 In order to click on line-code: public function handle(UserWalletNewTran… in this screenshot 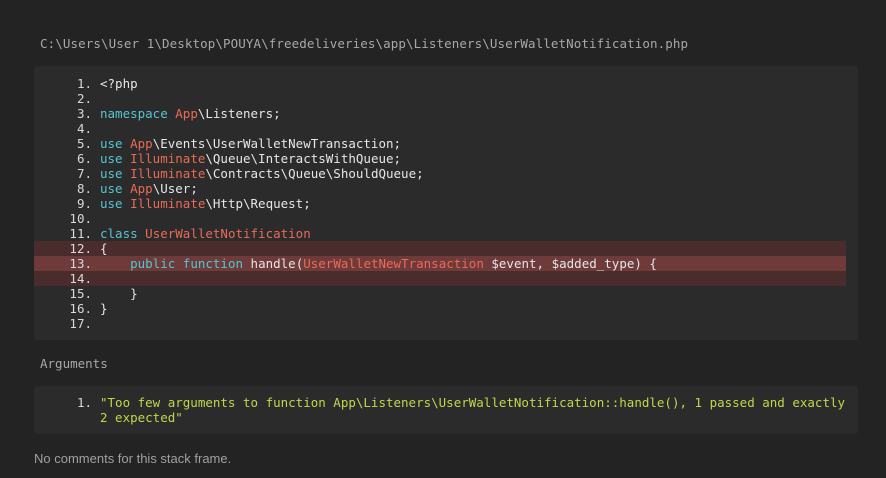, I will do `click(378, 263)`.